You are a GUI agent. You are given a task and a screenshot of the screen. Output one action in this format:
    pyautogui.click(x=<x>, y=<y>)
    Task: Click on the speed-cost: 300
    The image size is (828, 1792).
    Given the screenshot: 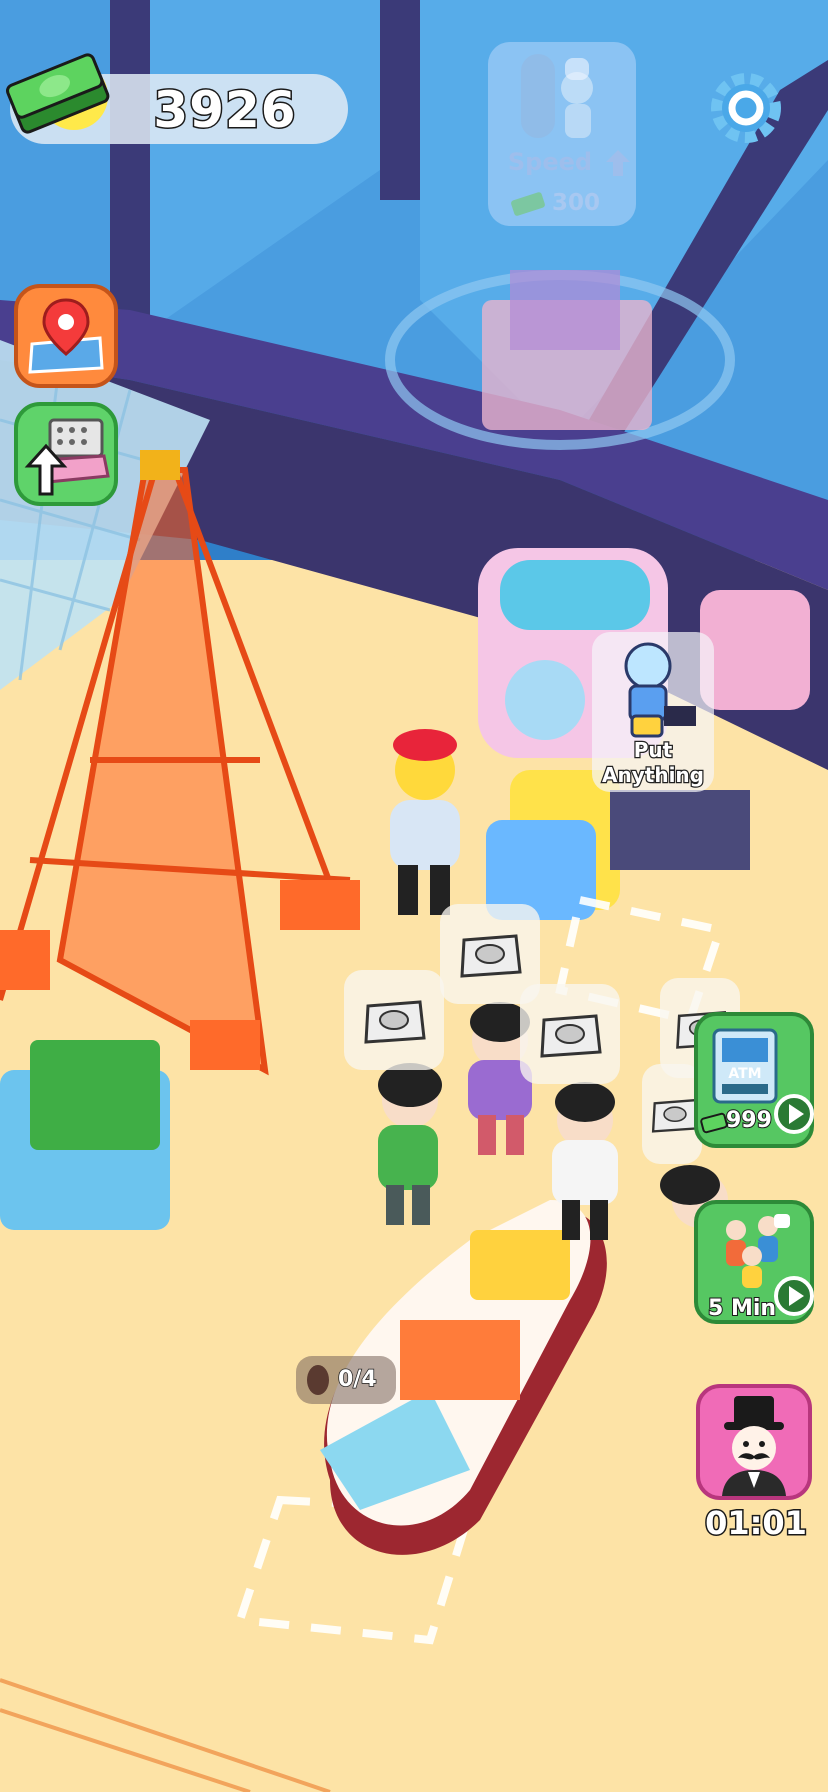 What is the action you would take?
    pyautogui.click(x=576, y=203)
    